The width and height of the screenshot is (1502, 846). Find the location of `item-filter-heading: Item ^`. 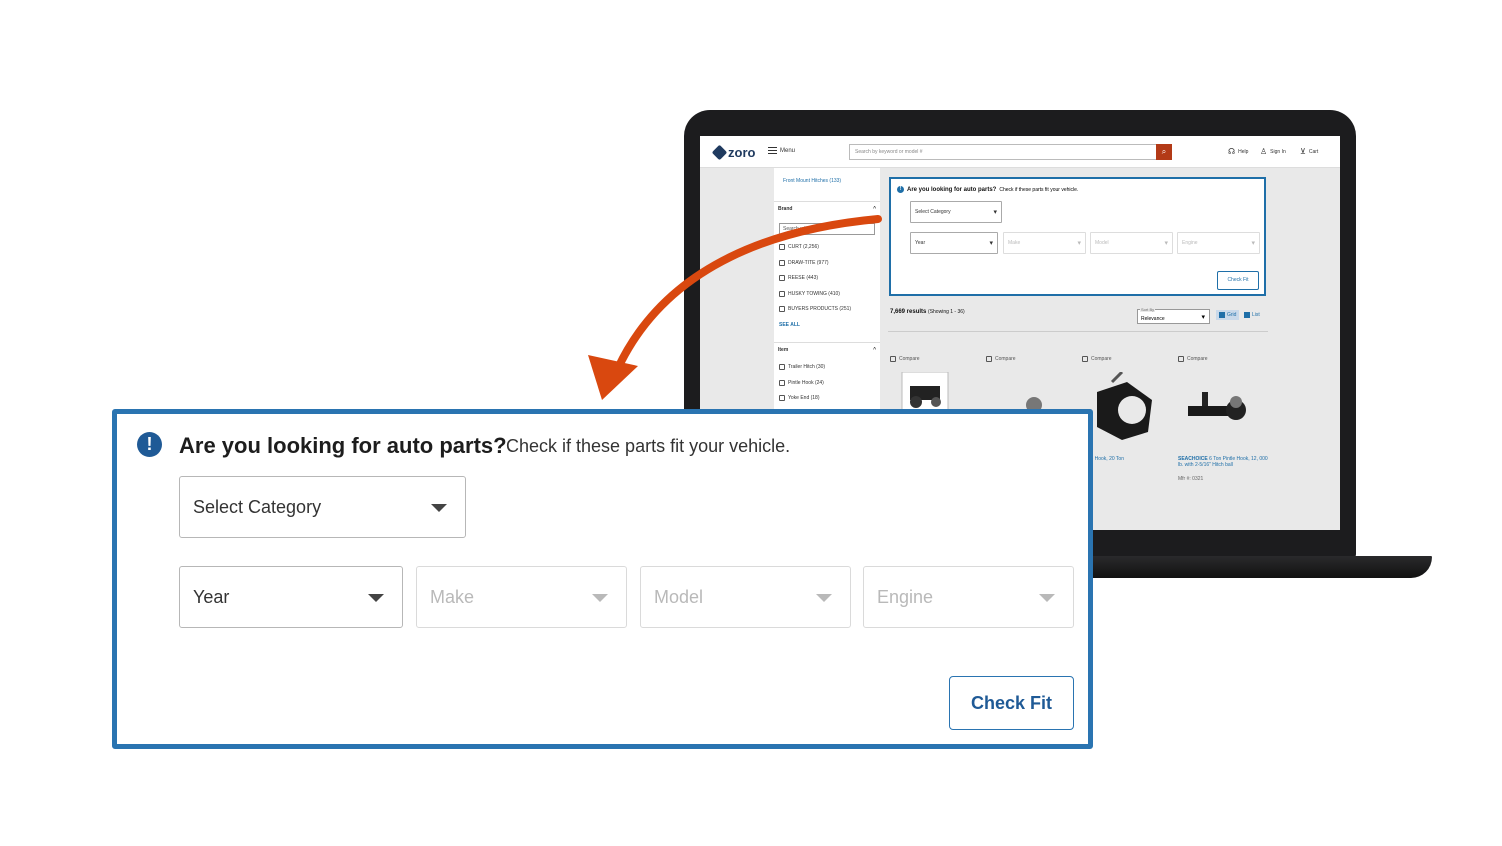

item-filter-heading: Item ^ is located at coordinates (827, 349).